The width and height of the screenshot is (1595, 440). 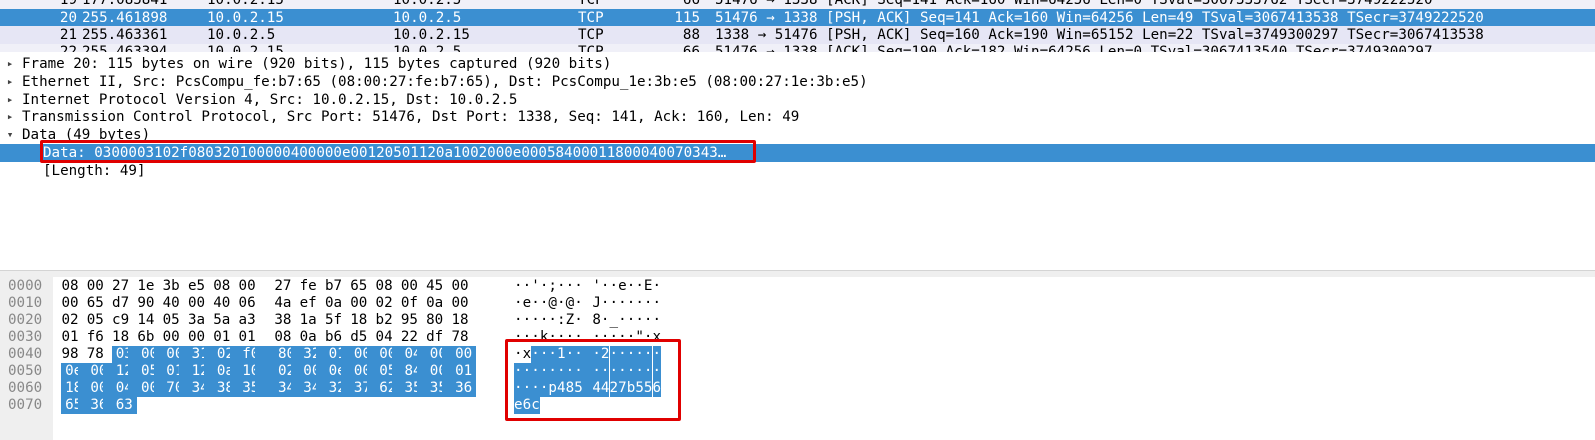 I want to click on hex-byte: e5, so click(x=197, y=286).